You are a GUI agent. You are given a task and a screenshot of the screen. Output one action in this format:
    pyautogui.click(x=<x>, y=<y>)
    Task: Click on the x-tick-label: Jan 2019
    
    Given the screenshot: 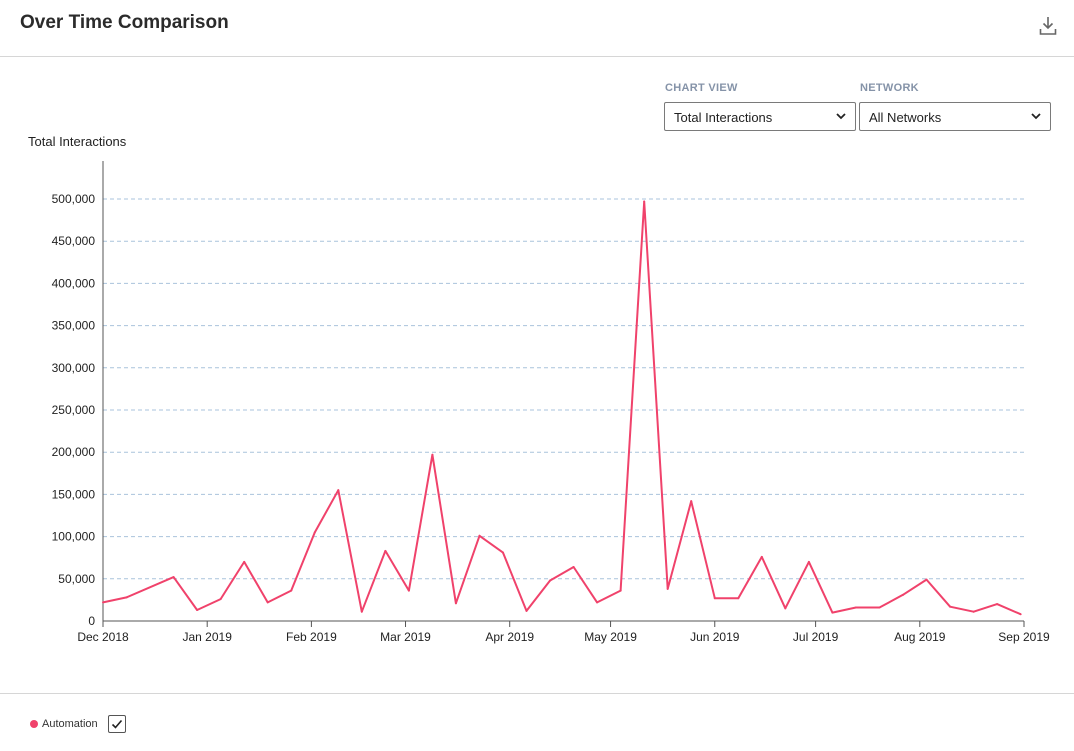 What is the action you would take?
    pyautogui.click(x=208, y=637)
    